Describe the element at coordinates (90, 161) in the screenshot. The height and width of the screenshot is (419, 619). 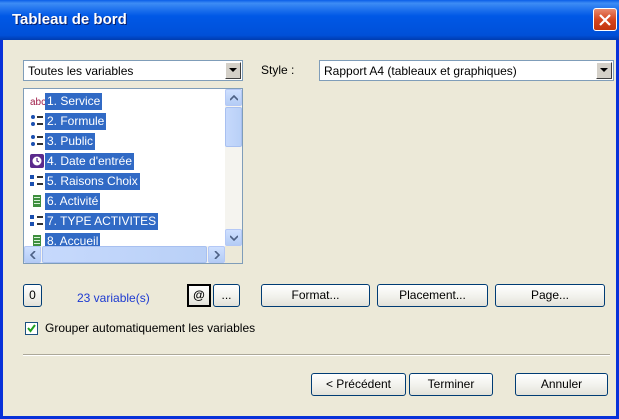
I see `list-item-label: 4. Date d'entrée` at that location.